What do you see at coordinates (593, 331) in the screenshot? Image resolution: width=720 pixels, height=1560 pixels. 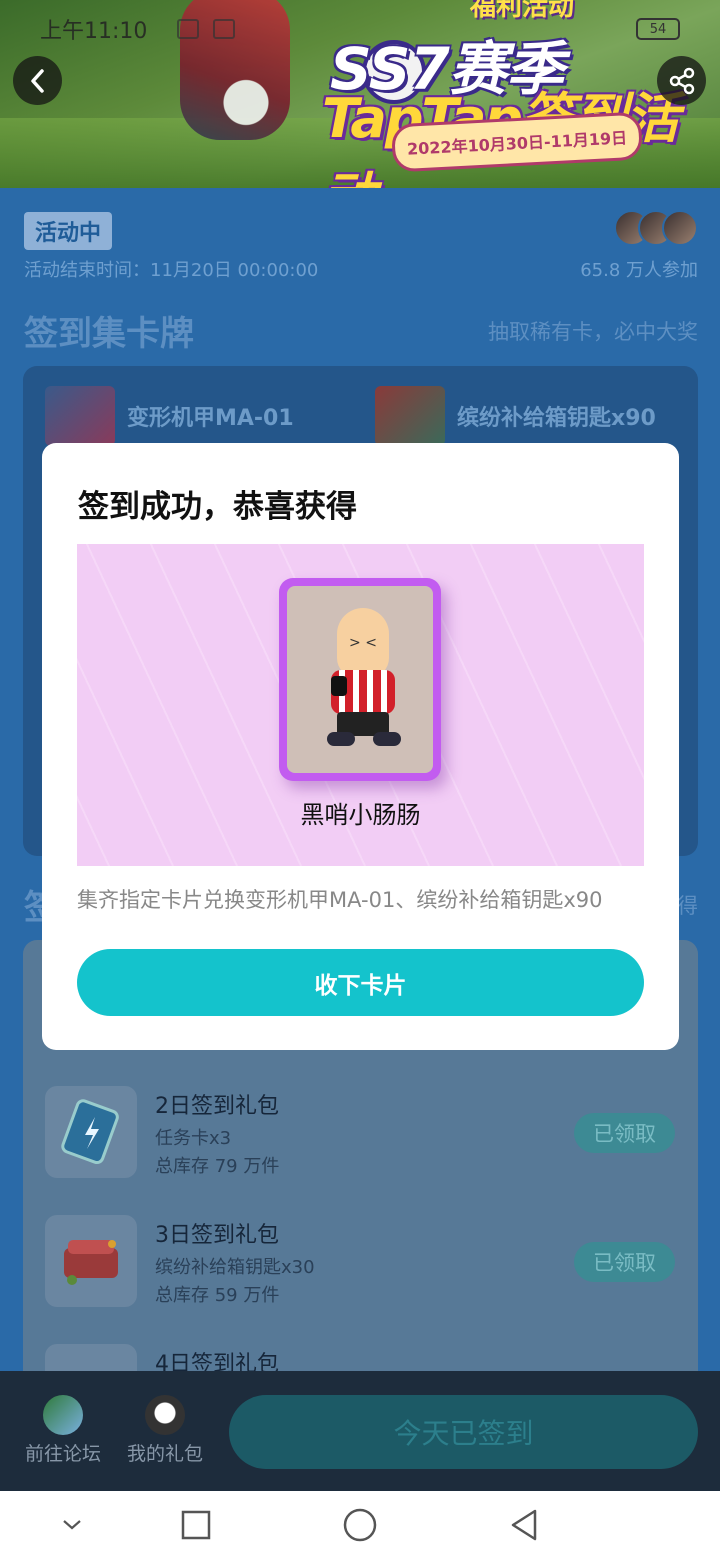 I see `card-section-hint: 抽取稀有卡，必中大奖` at bounding box center [593, 331].